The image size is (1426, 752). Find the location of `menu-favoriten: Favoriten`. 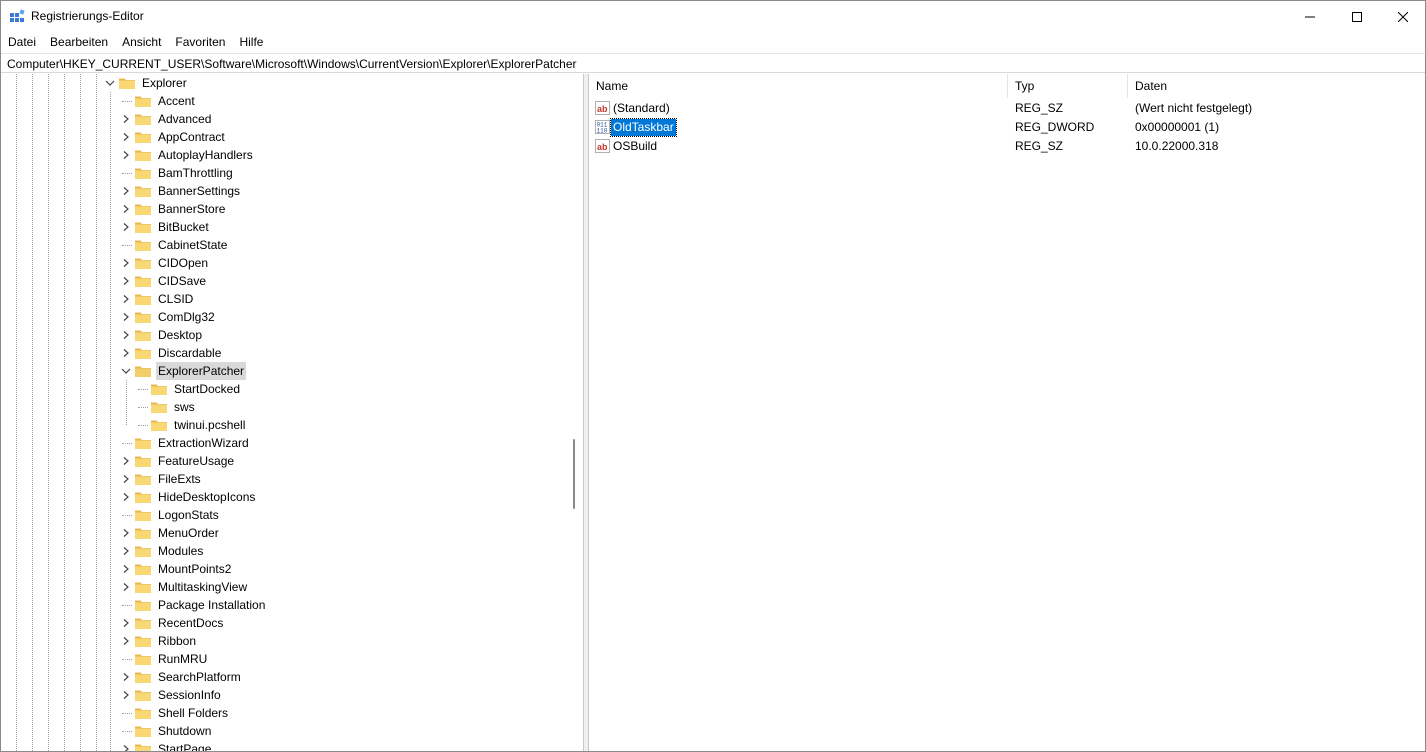

menu-favoriten: Favoriten is located at coordinates (200, 42).